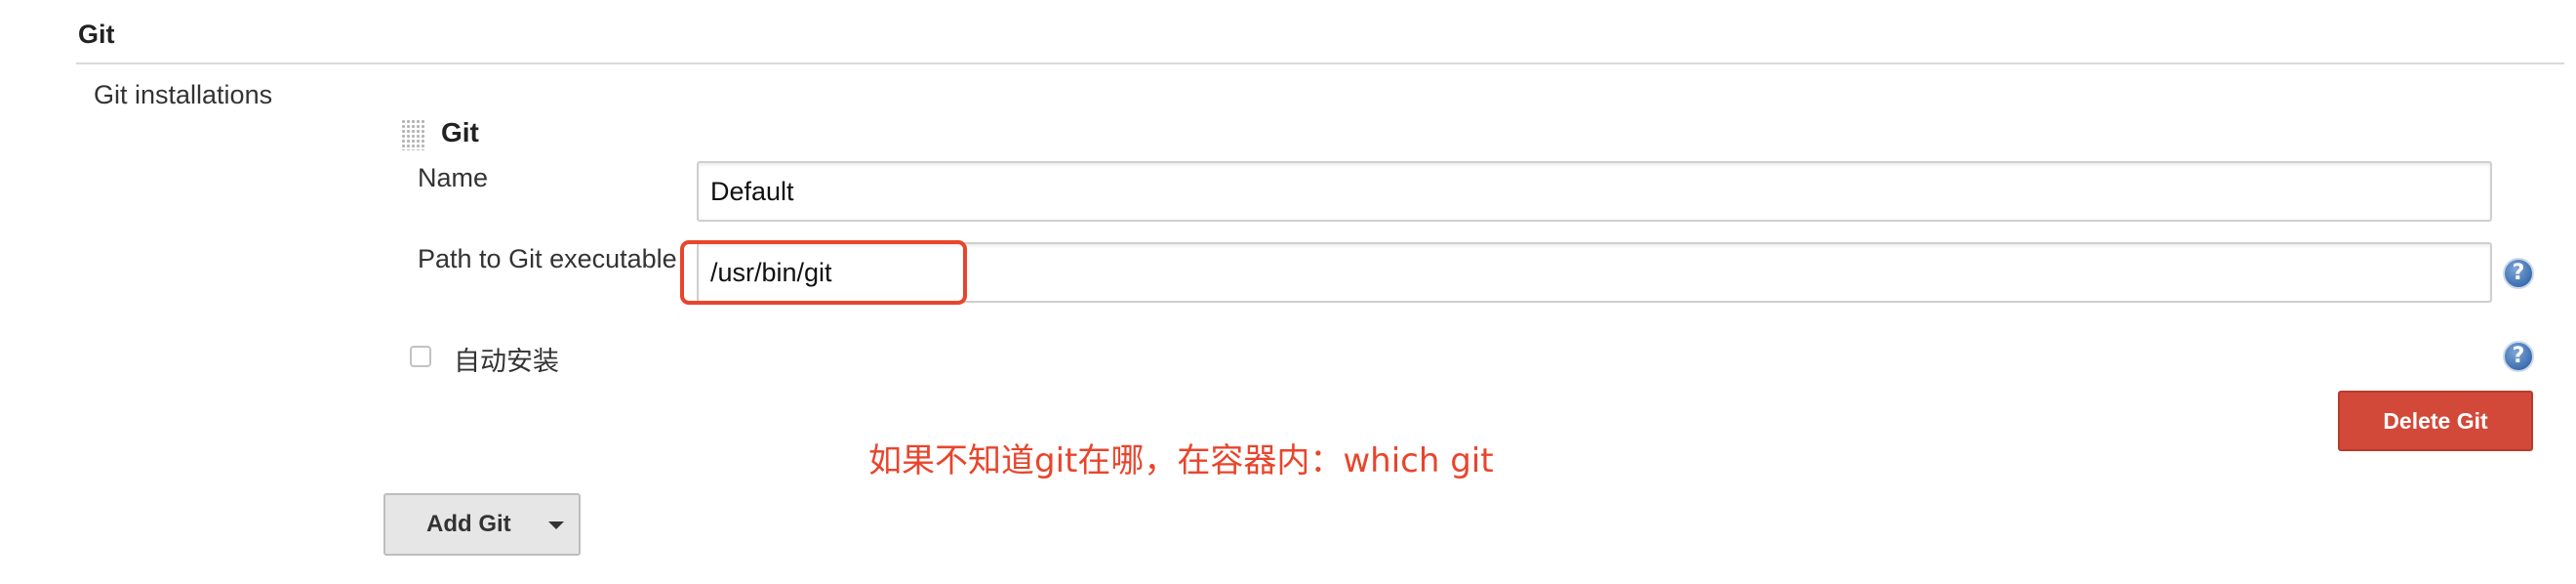  What do you see at coordinates (506, 362) in the screenshot?
I see `auto-install-label: 自动安装` at bounding box center [506, 362].